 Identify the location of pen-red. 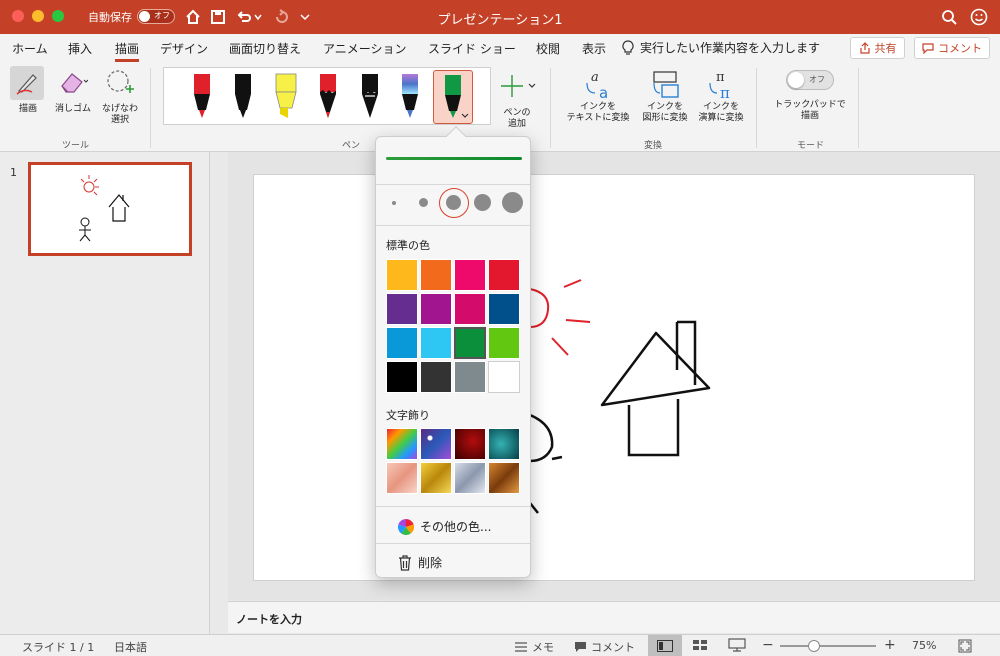
(202, 97).